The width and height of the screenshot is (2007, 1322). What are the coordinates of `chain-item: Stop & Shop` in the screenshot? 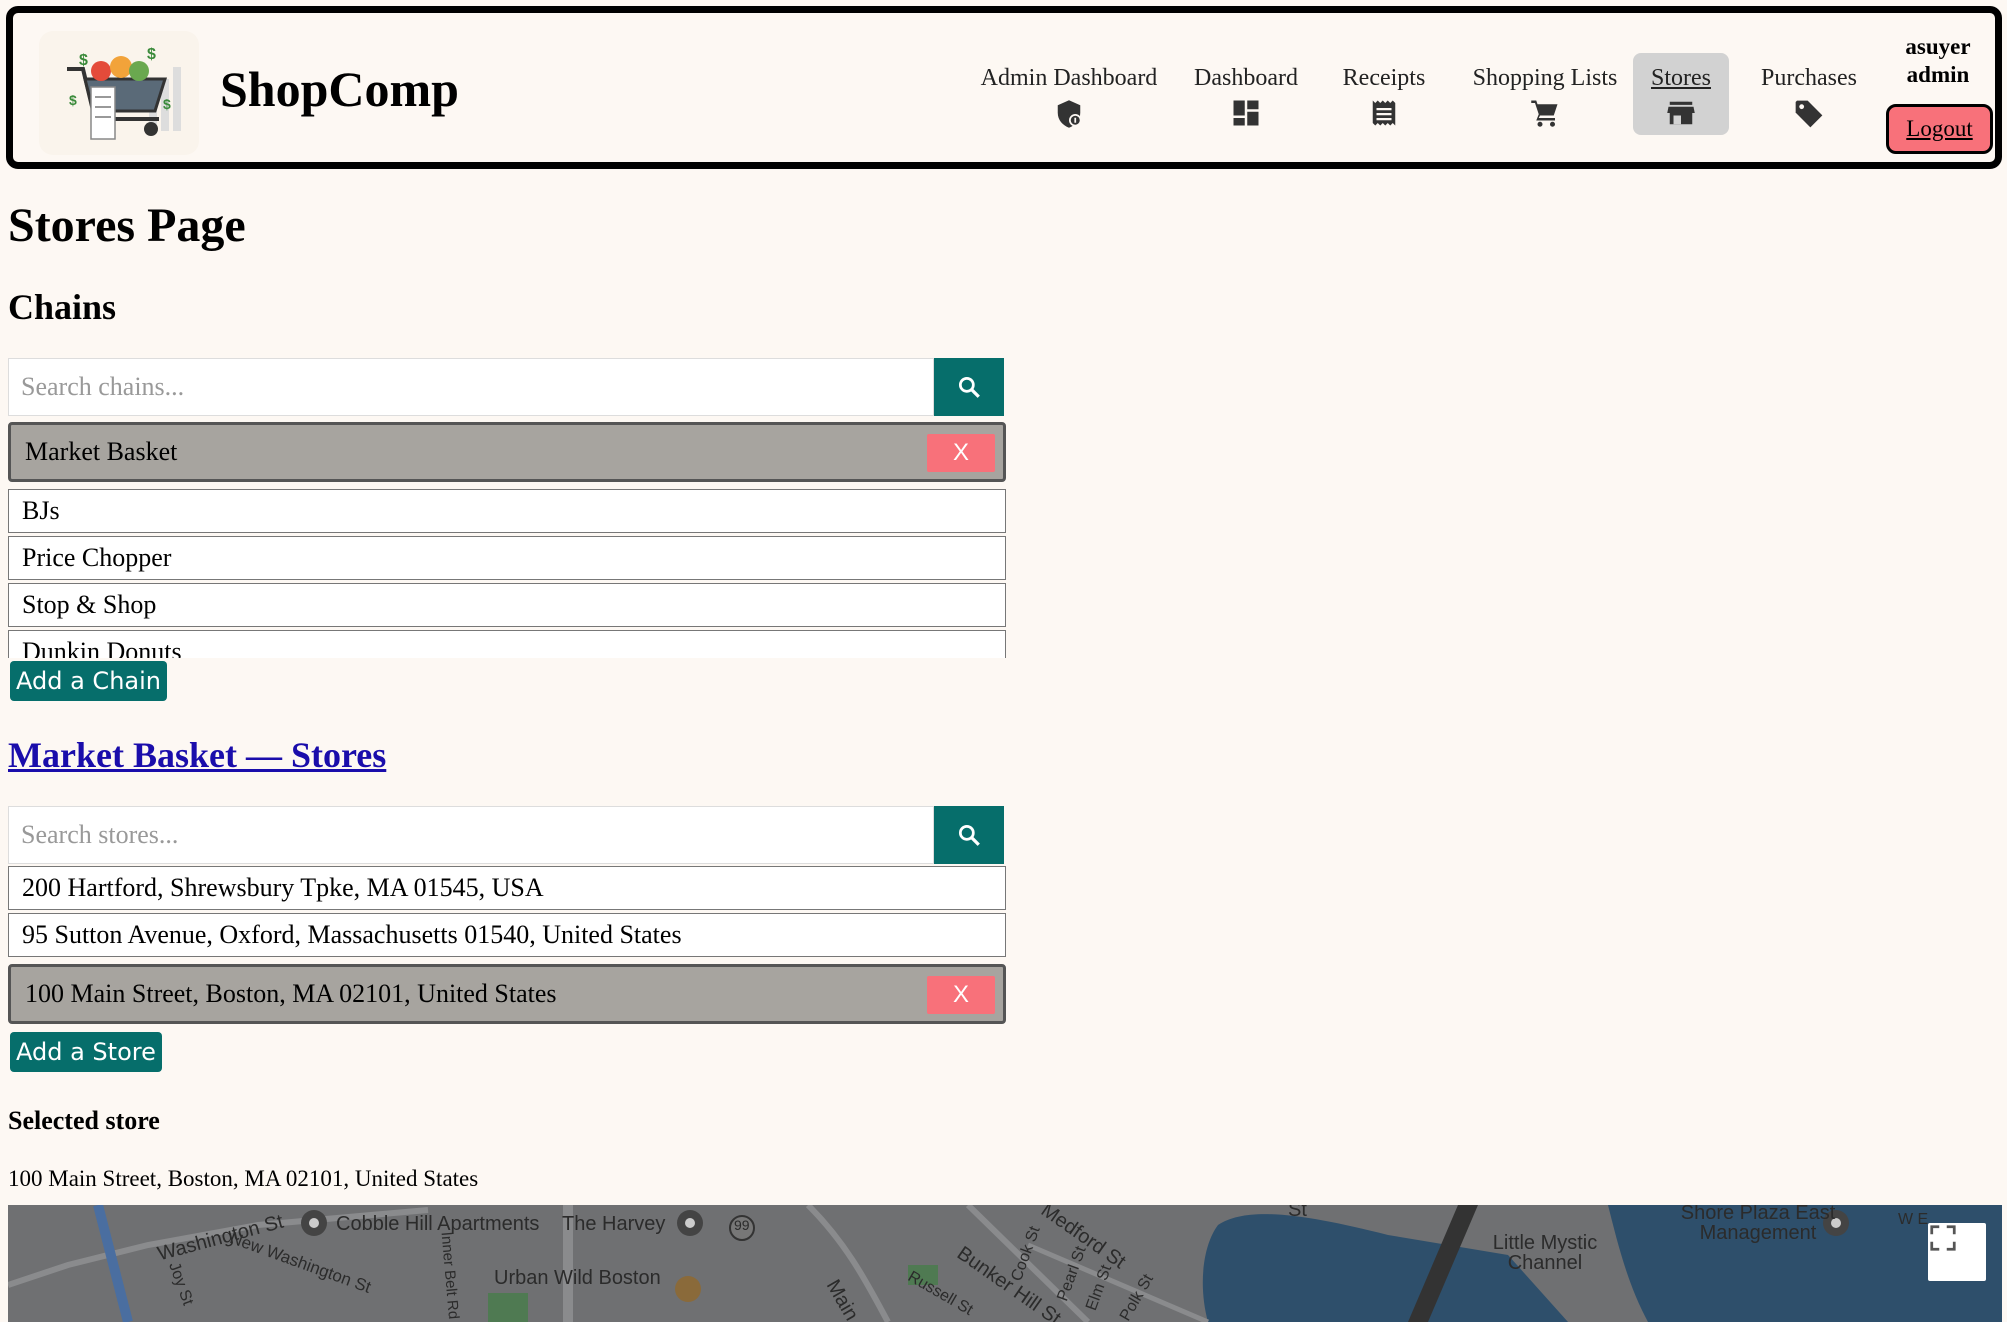 It's located at (507, 605).